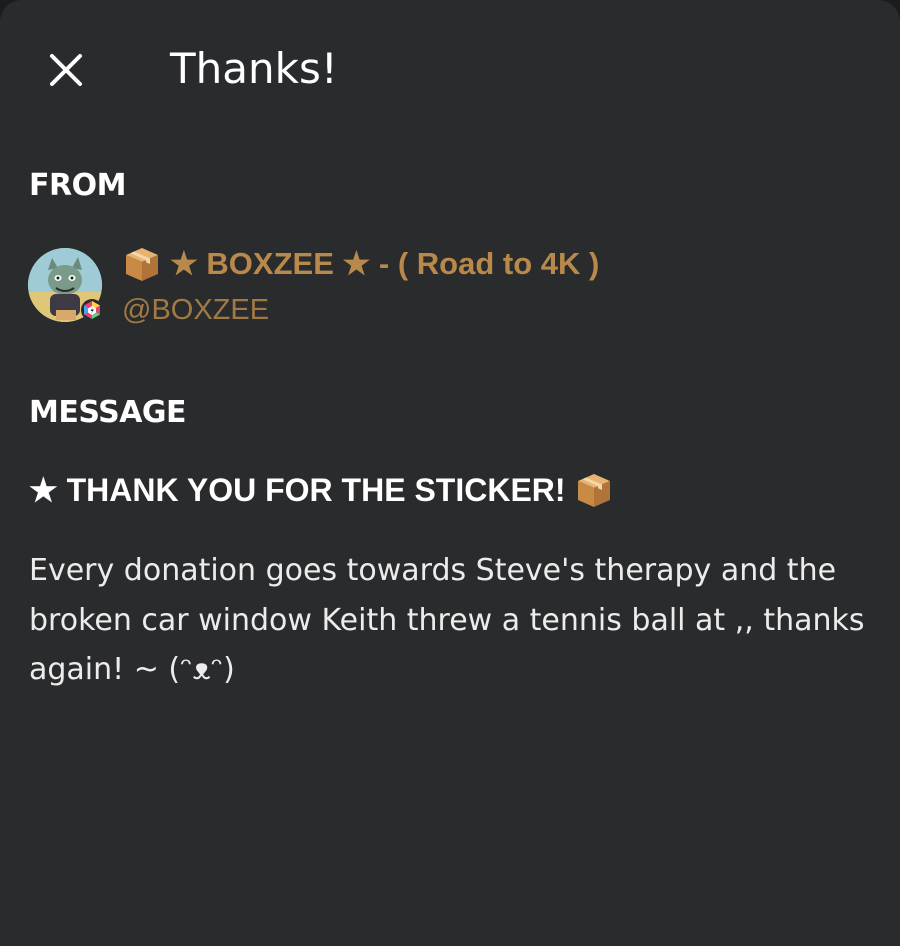 The height and width of the screenshot is (946, 900). Describe the element at coordinates (77, 185) in the screenshot. I see `from-label: FROM` at that location.